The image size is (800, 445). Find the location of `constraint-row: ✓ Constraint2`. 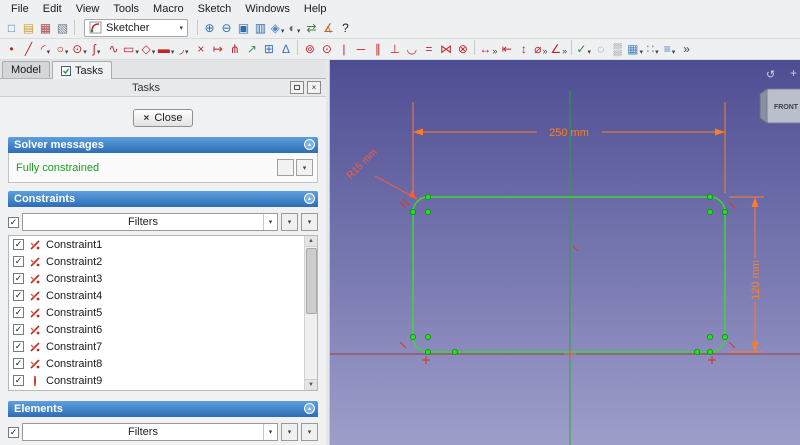

constraint-row: ✓ Constraint2 is located at coordinates (156, 261).